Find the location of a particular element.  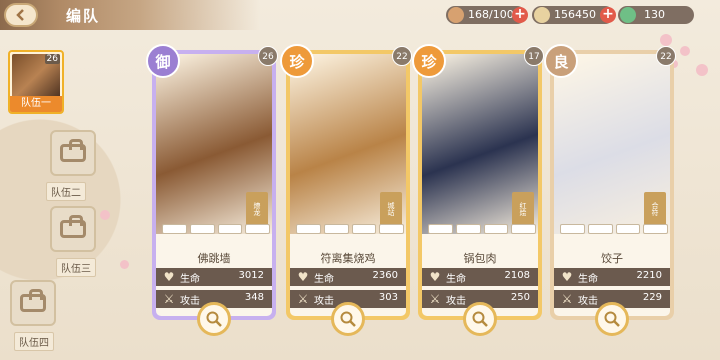

hp-stat: ♥ 生命 2210 is located at coordinates (612, 277).